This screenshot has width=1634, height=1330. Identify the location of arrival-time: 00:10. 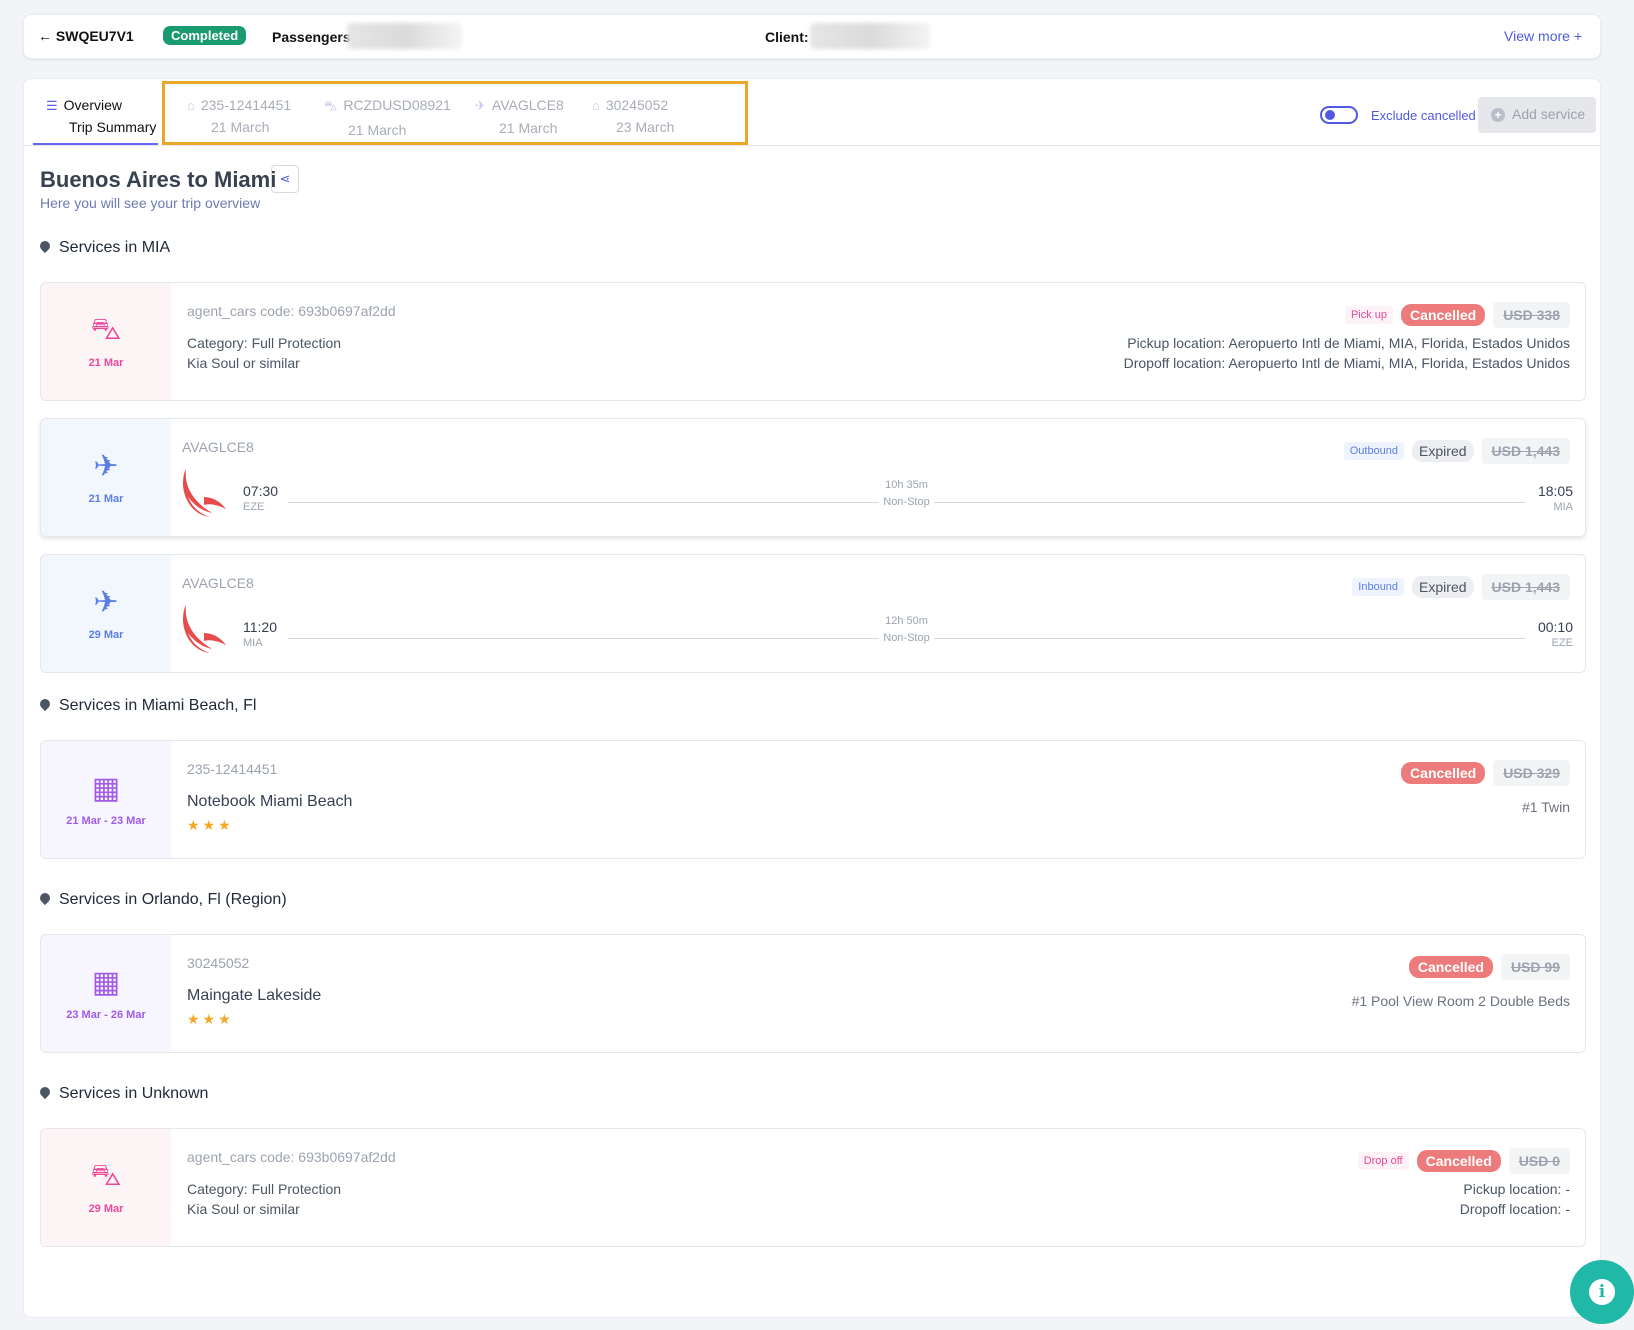
(1555, 627).